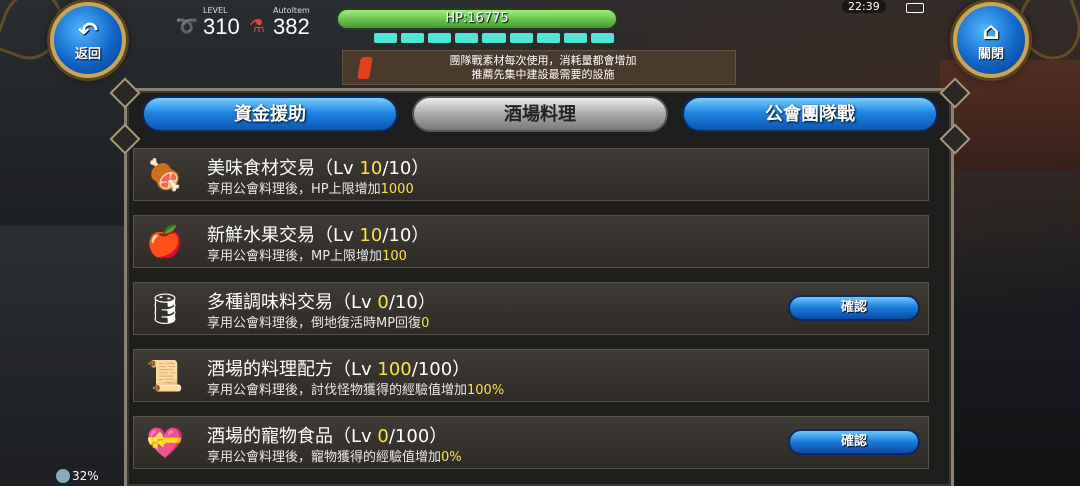  I want to click on scroll-icon: 📜, so click(165, 376).